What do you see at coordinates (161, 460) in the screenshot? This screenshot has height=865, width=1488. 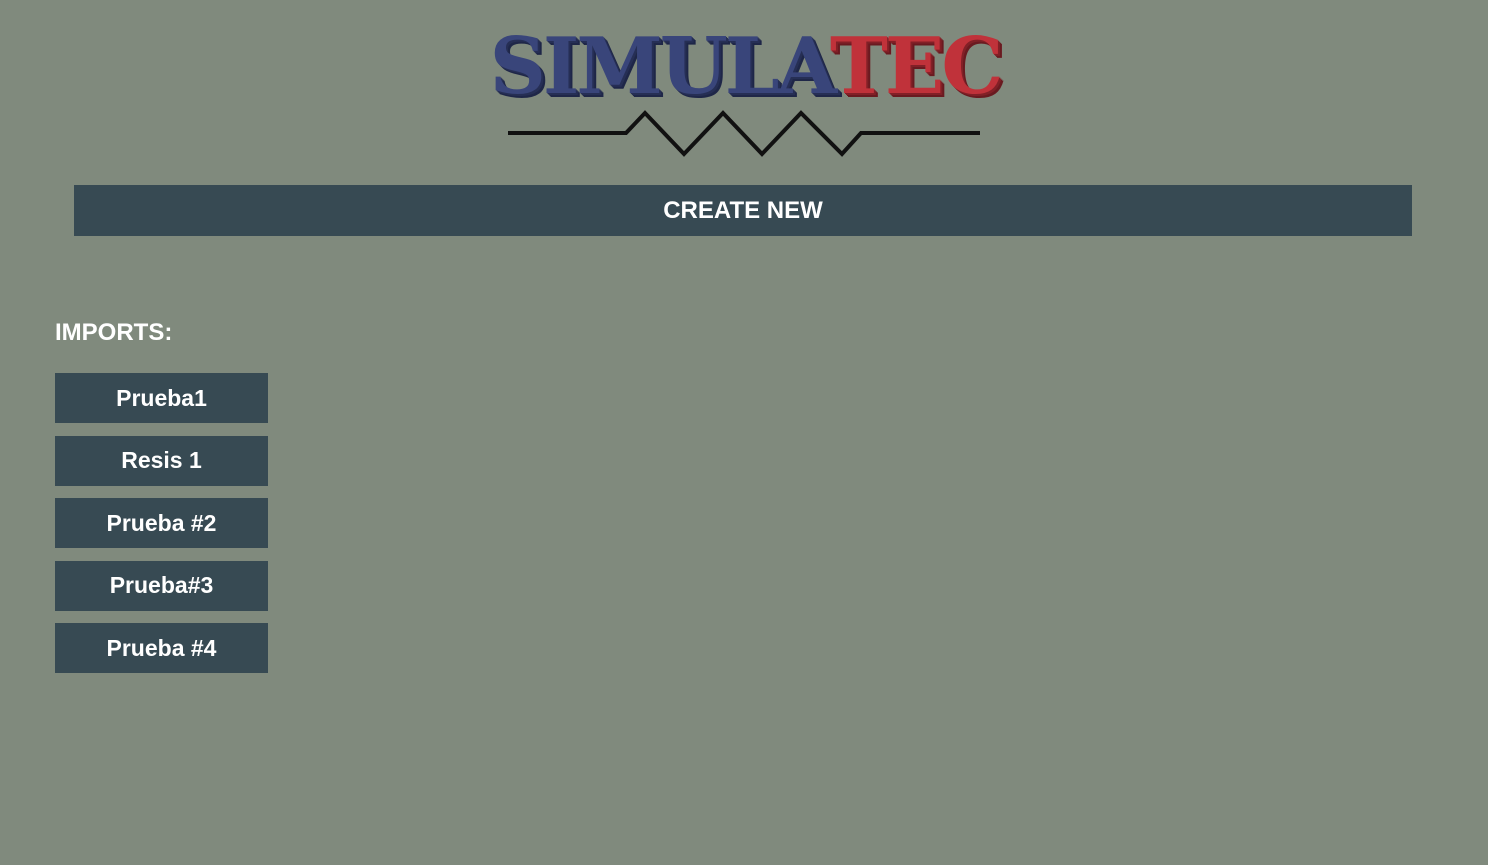 I see `import-item-button: Resis 1` at bounding box center [161, 460].